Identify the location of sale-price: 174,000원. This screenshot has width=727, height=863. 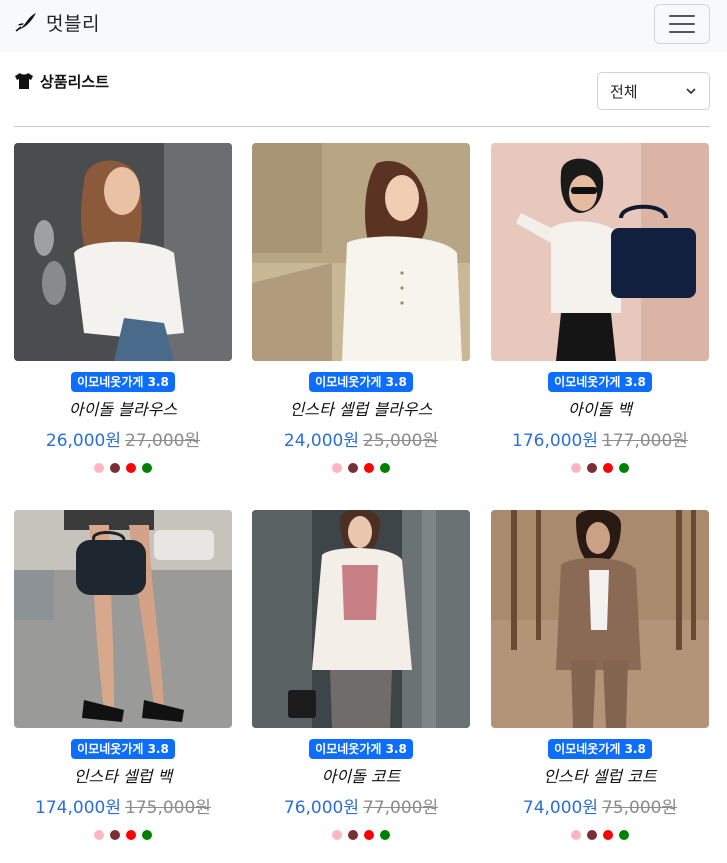
(78, 808).